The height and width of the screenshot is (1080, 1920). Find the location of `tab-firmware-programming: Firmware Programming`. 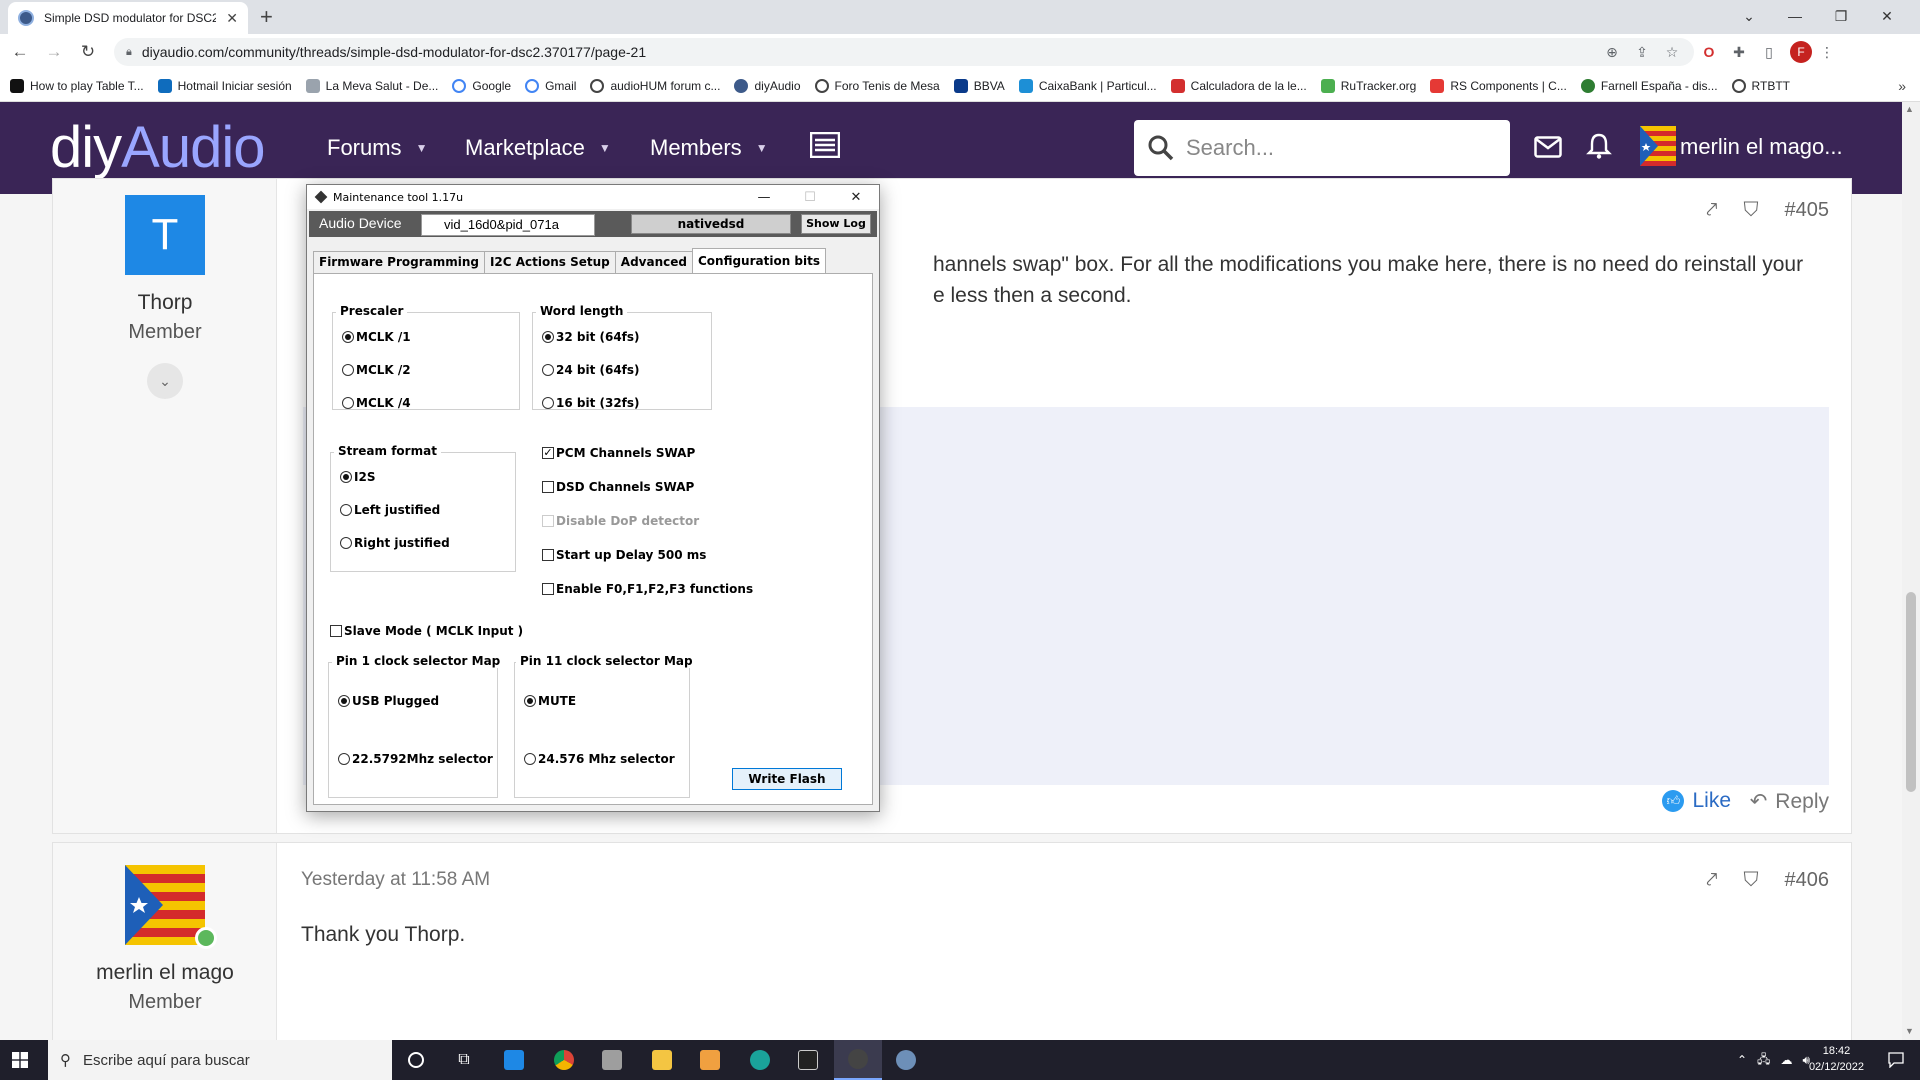

tab-firmware-programming: Firmware Programming is located at coordinates (399, 262).